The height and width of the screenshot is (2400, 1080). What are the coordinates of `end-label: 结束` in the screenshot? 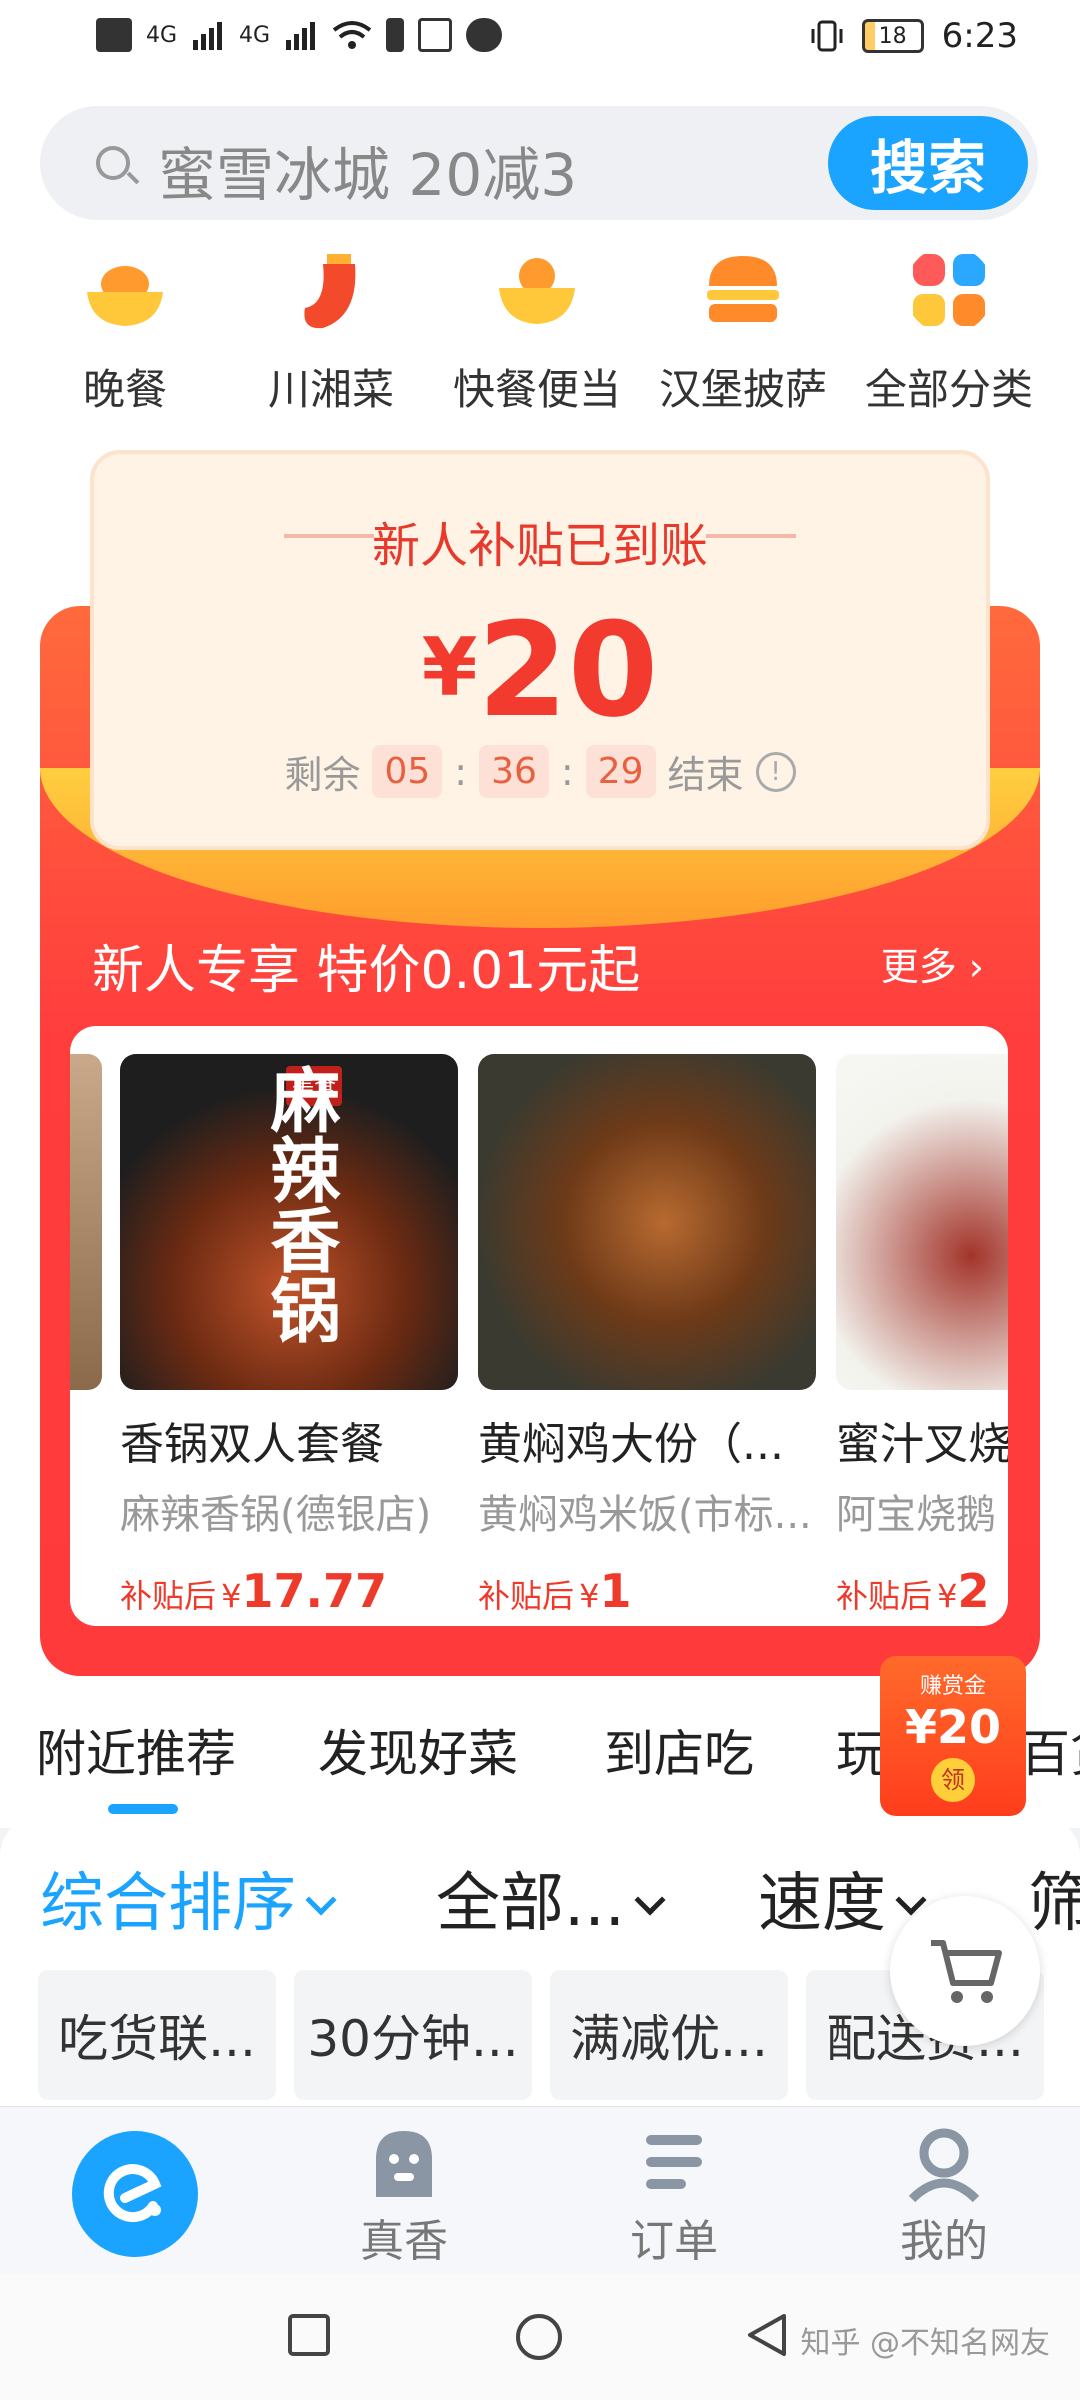 It's located at (705, 775).